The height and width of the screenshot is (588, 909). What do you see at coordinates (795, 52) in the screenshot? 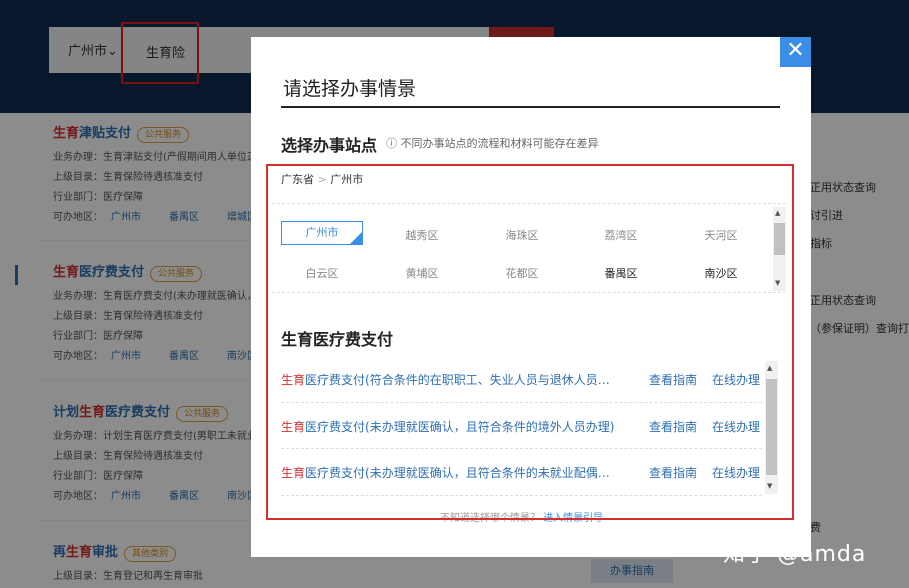
I see `close-icon: ✕` at bounding box center [795, 52].